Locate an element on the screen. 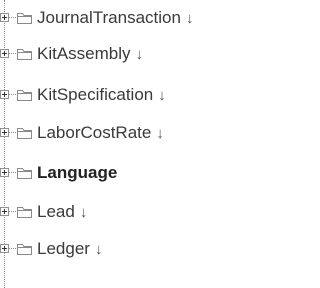  tree-node-lead: Lead ↓ is located at coordinates (139, 213).